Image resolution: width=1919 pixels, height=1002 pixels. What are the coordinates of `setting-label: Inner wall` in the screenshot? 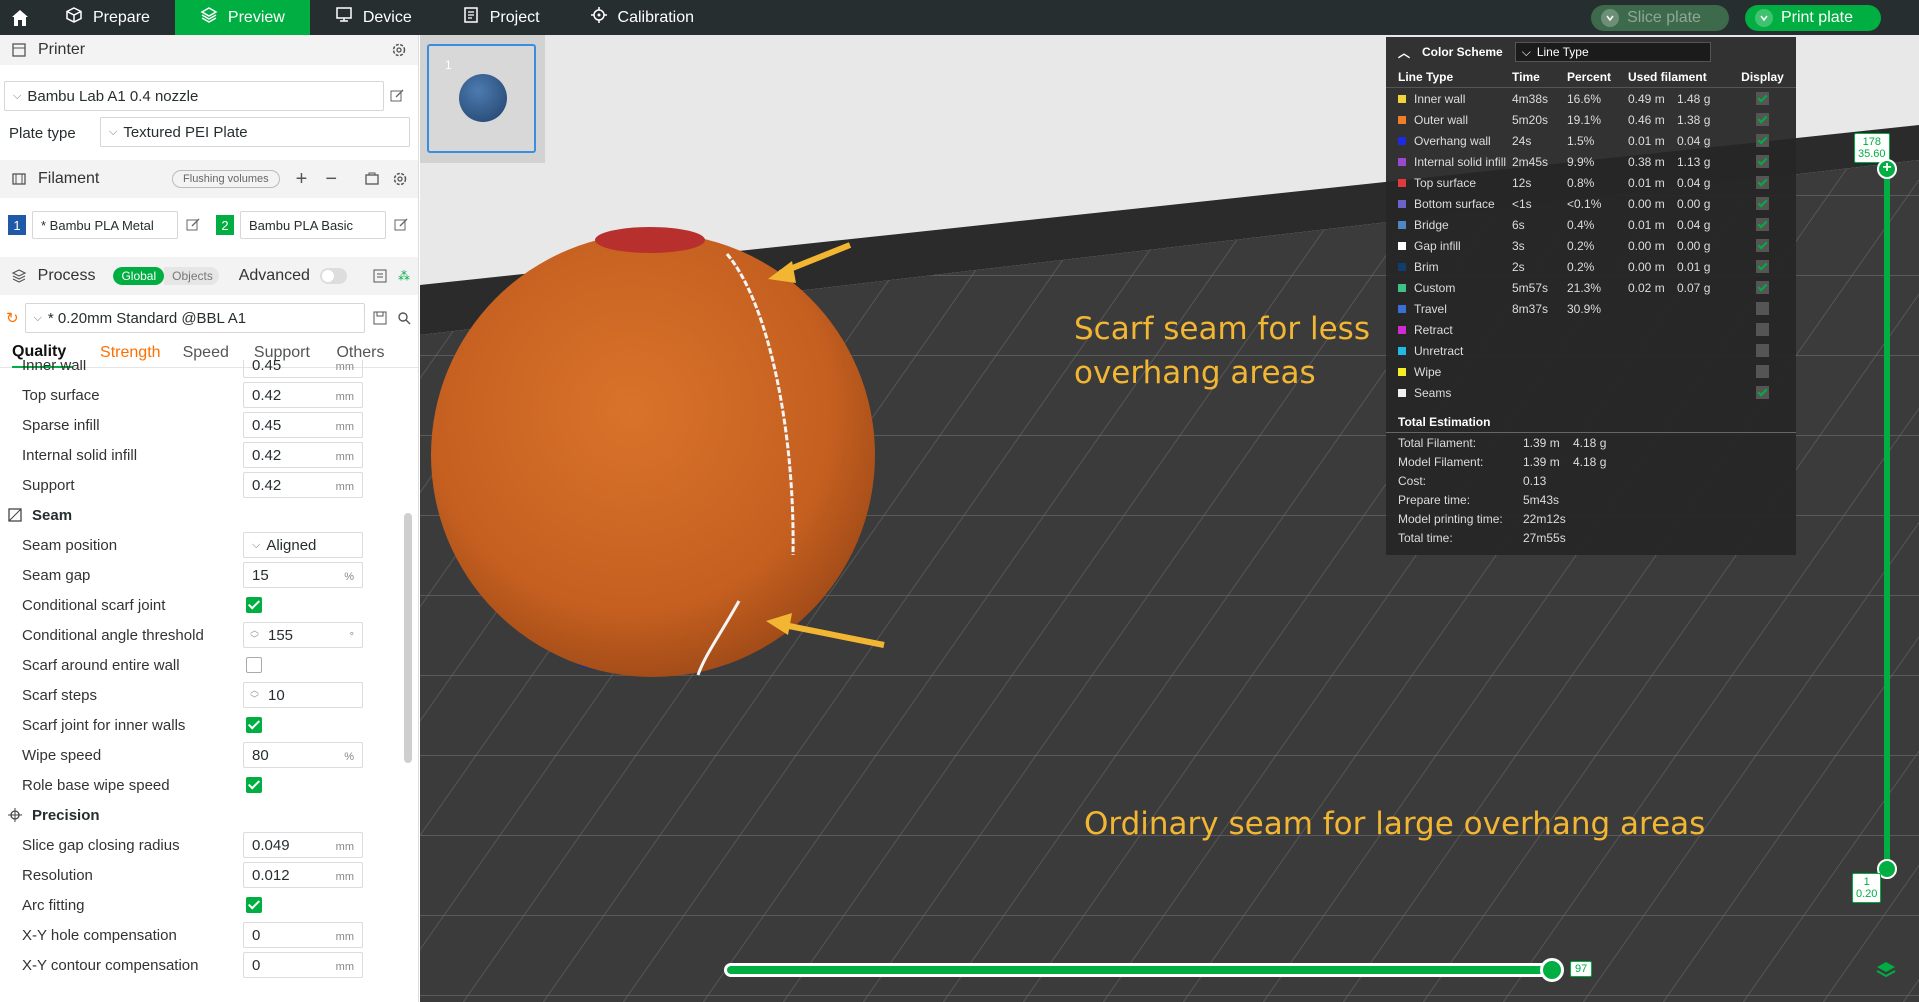 It's located at (54, 367).